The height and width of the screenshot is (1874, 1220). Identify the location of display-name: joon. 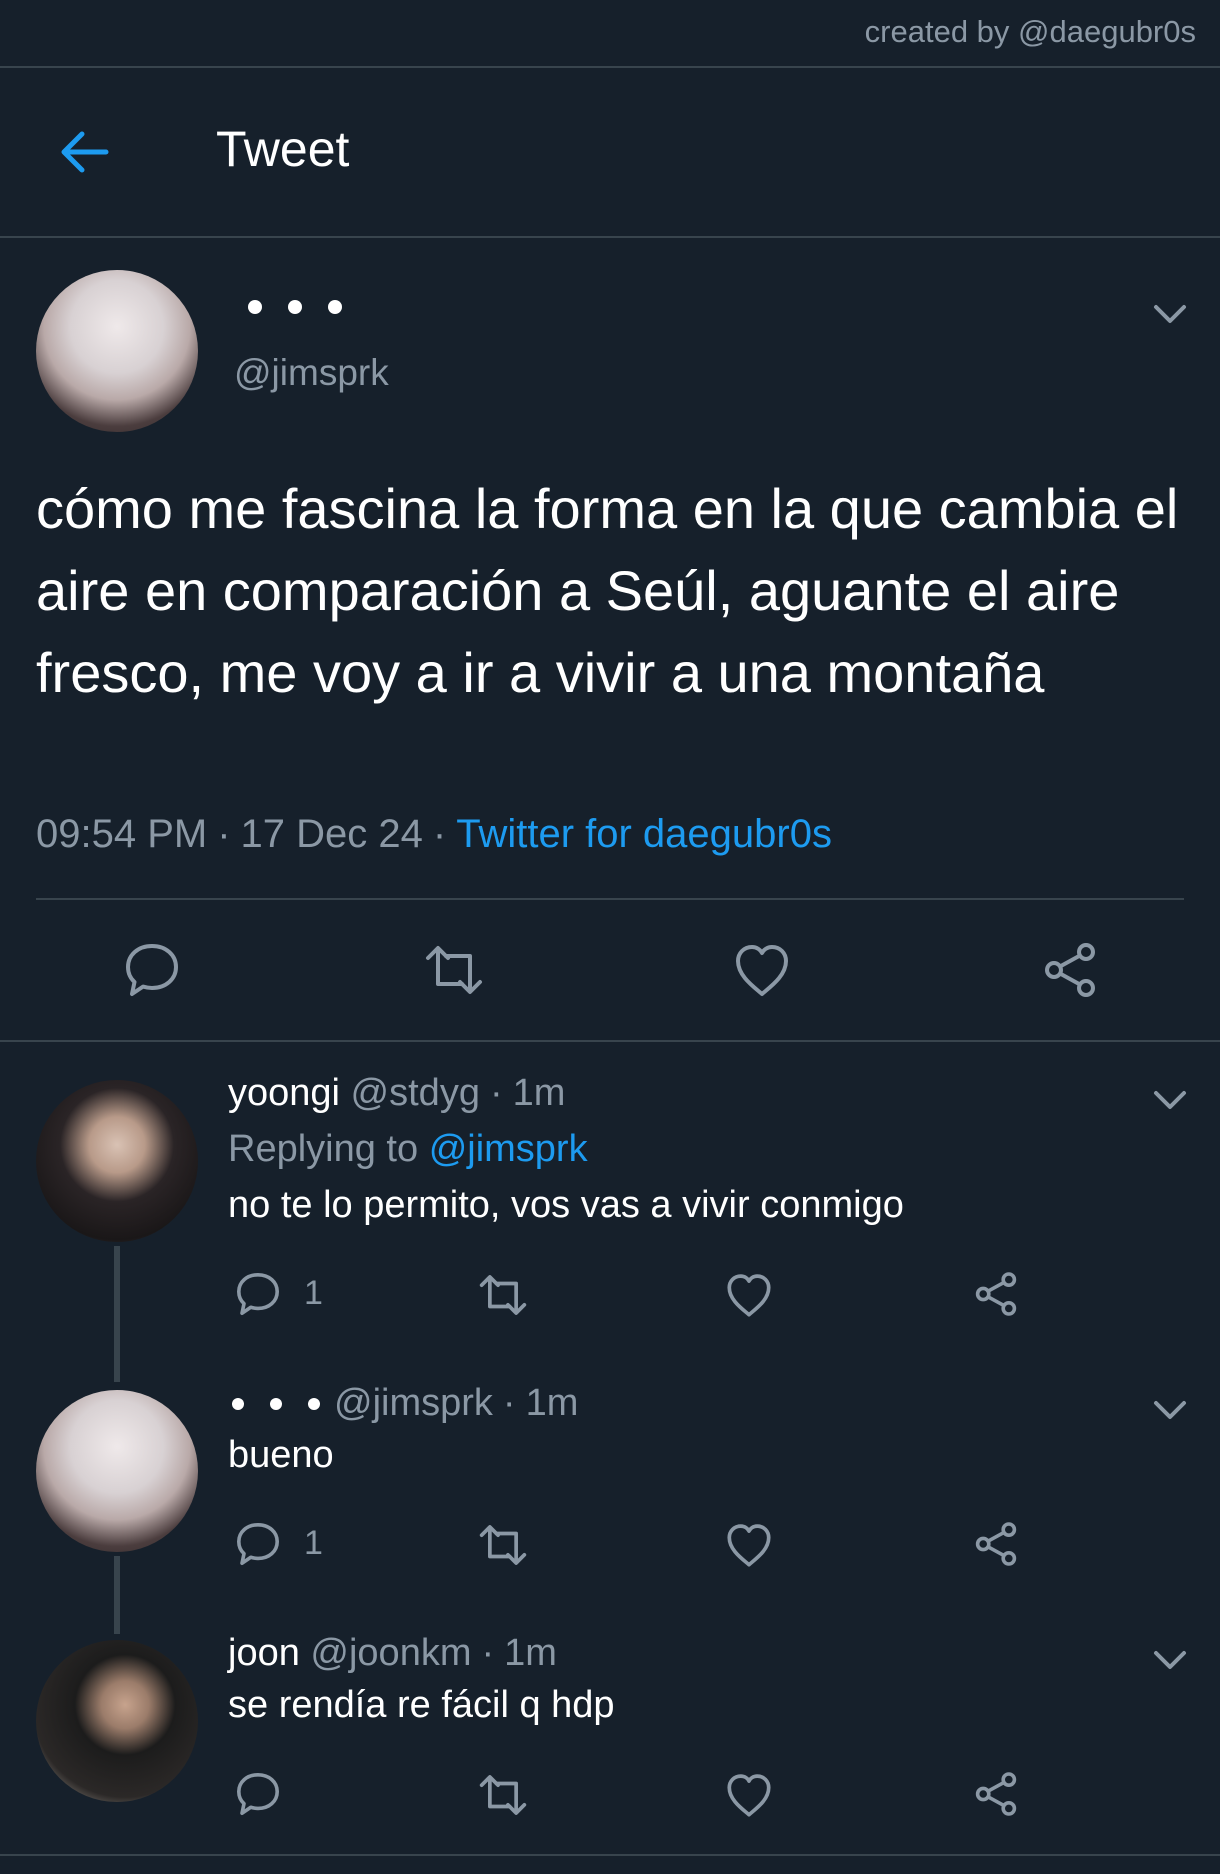
(264, 1653).